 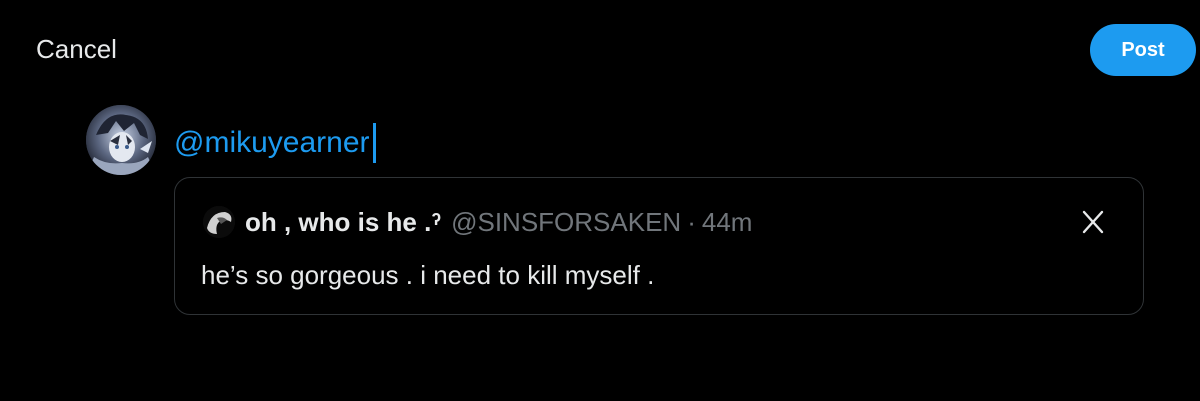 I want to click on remove-quote-button, so click(x=1093, y=222).